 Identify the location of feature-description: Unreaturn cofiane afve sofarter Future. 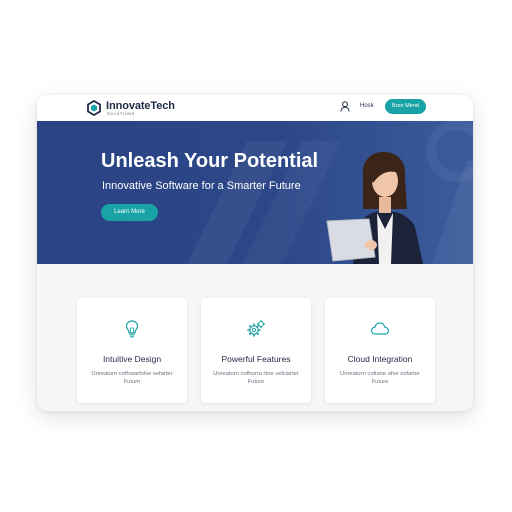
(380, 378).